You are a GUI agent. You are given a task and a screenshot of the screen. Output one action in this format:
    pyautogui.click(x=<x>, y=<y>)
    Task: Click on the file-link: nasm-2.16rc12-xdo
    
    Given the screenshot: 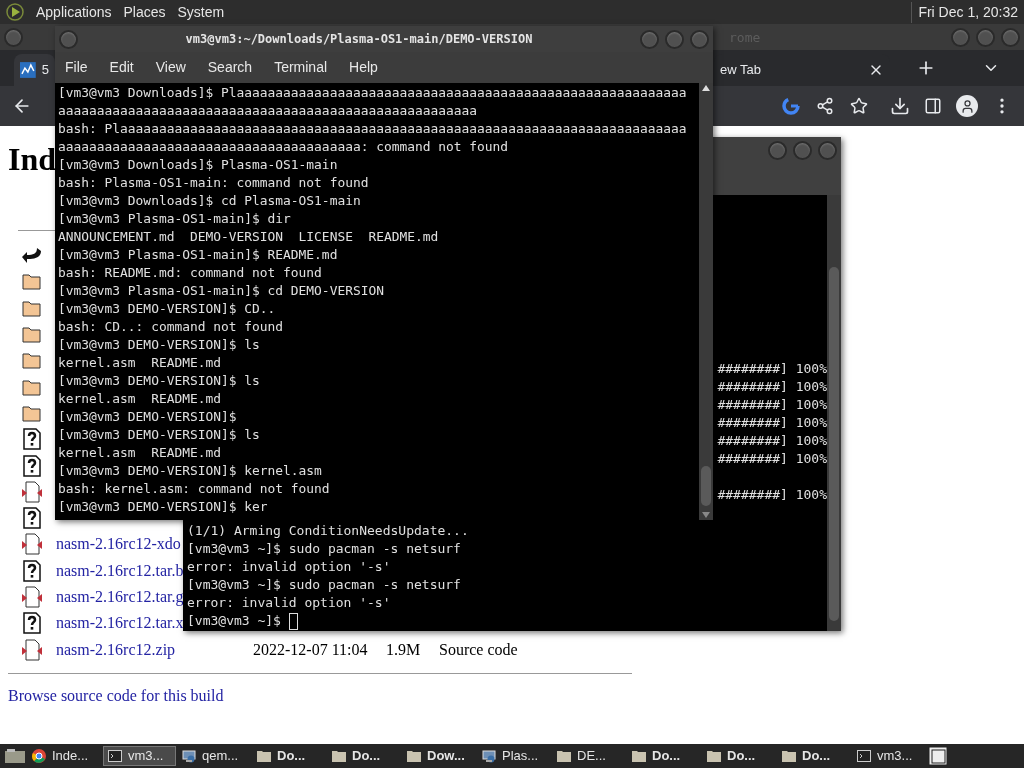 What is the action you would take?
    pyautogui.click(x=118, y=544)
    